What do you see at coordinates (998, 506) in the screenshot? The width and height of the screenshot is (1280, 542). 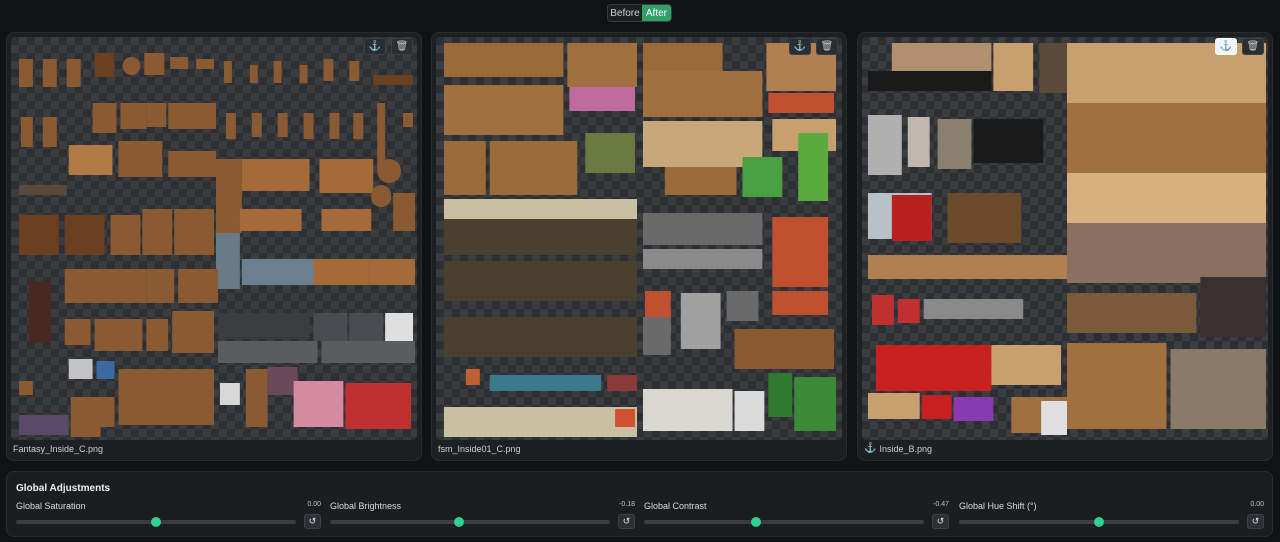 I see `hue-shift-label: Global Hue Shift (°)` at bounding box center [998, 506].